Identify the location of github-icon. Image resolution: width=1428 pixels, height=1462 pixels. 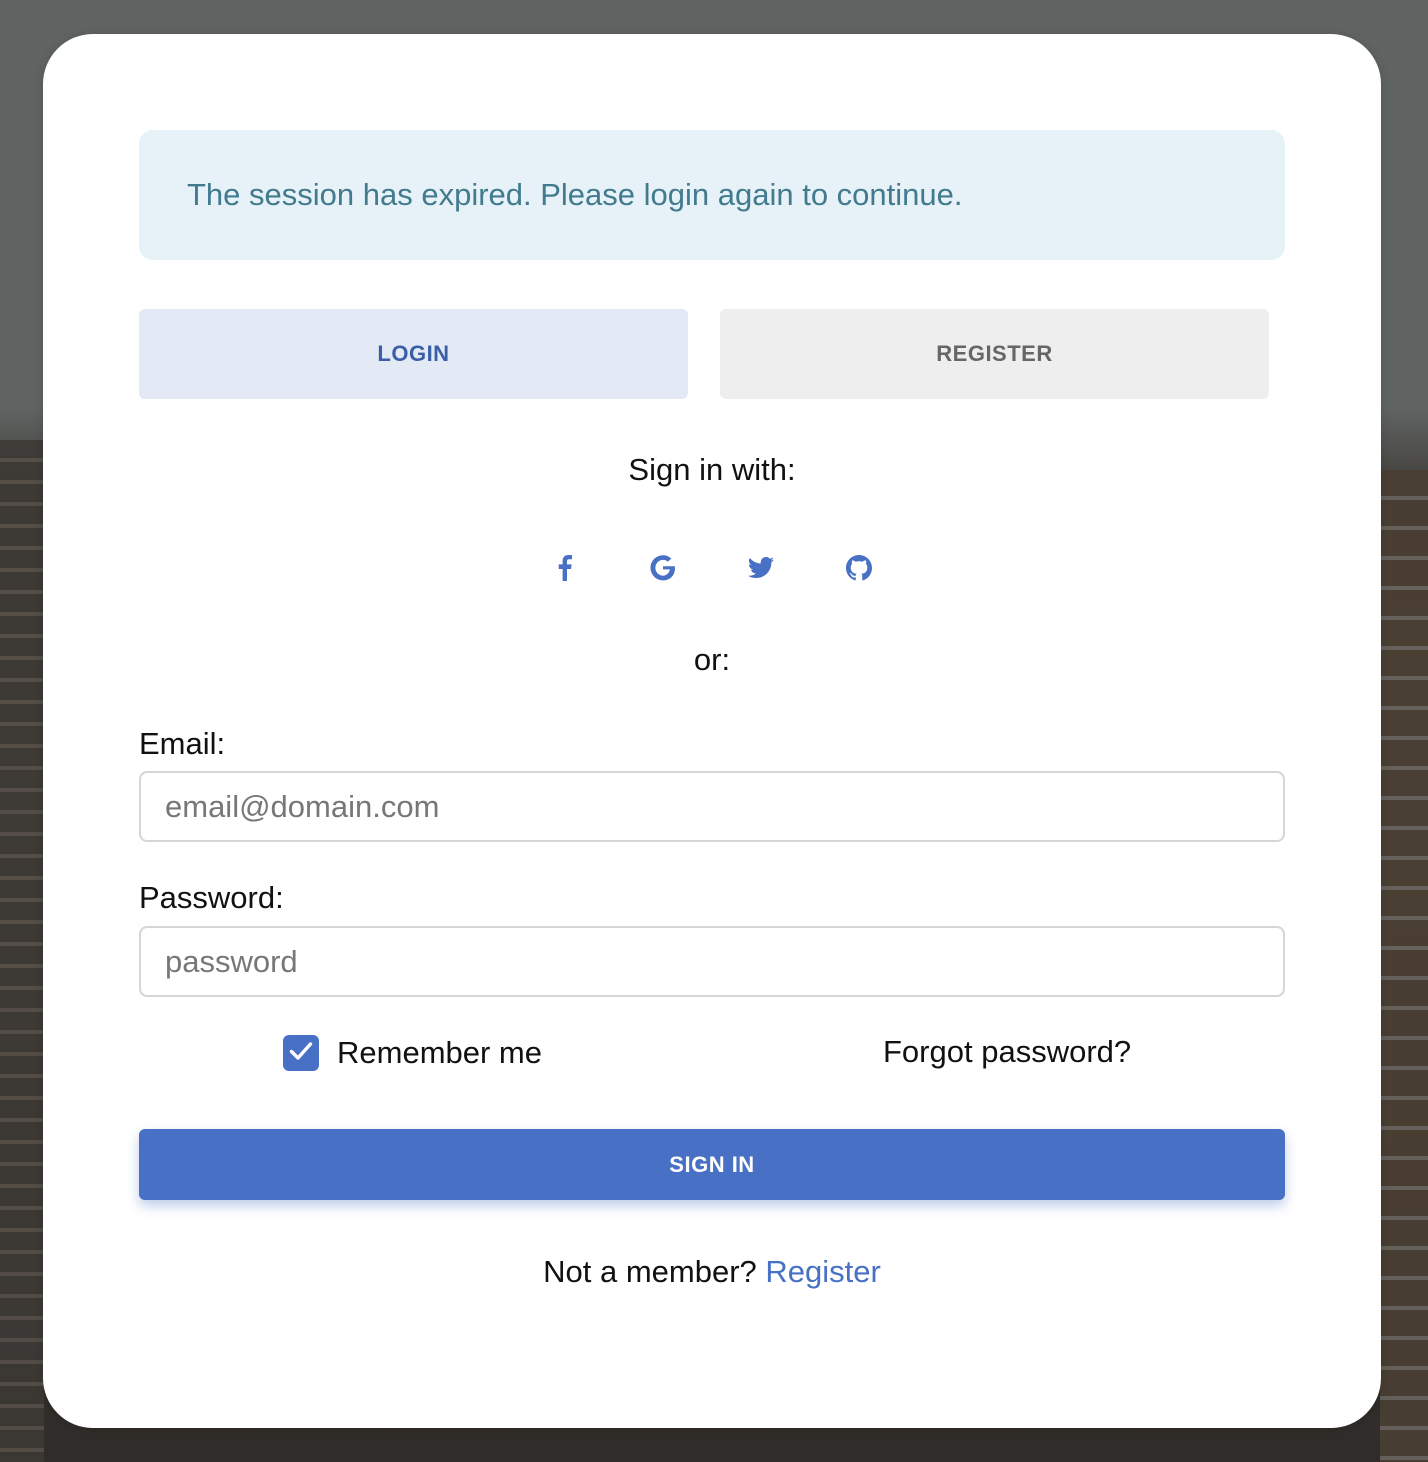
(859, 568).